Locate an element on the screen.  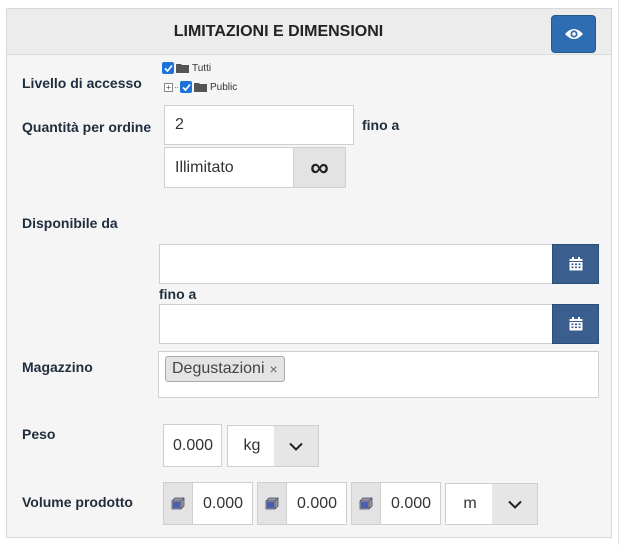
access-all-checkbox is located at coordinates (168, 68).